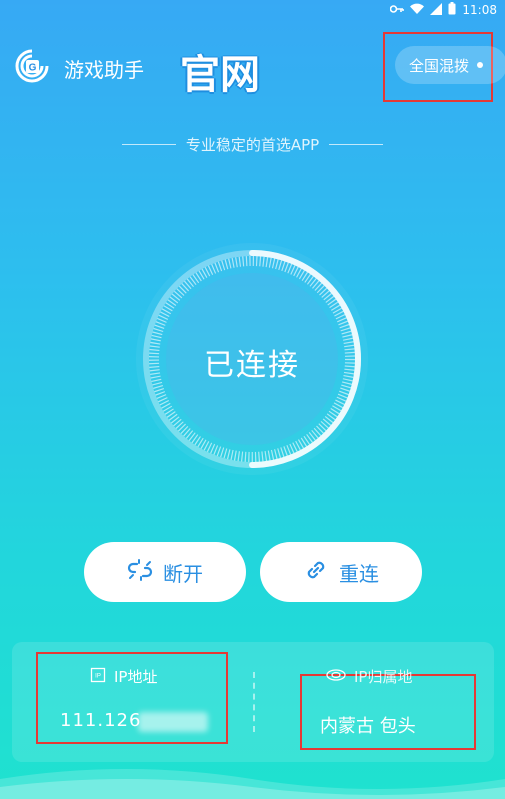  I want to click on ip-label: IP地址, so click(136, 677).